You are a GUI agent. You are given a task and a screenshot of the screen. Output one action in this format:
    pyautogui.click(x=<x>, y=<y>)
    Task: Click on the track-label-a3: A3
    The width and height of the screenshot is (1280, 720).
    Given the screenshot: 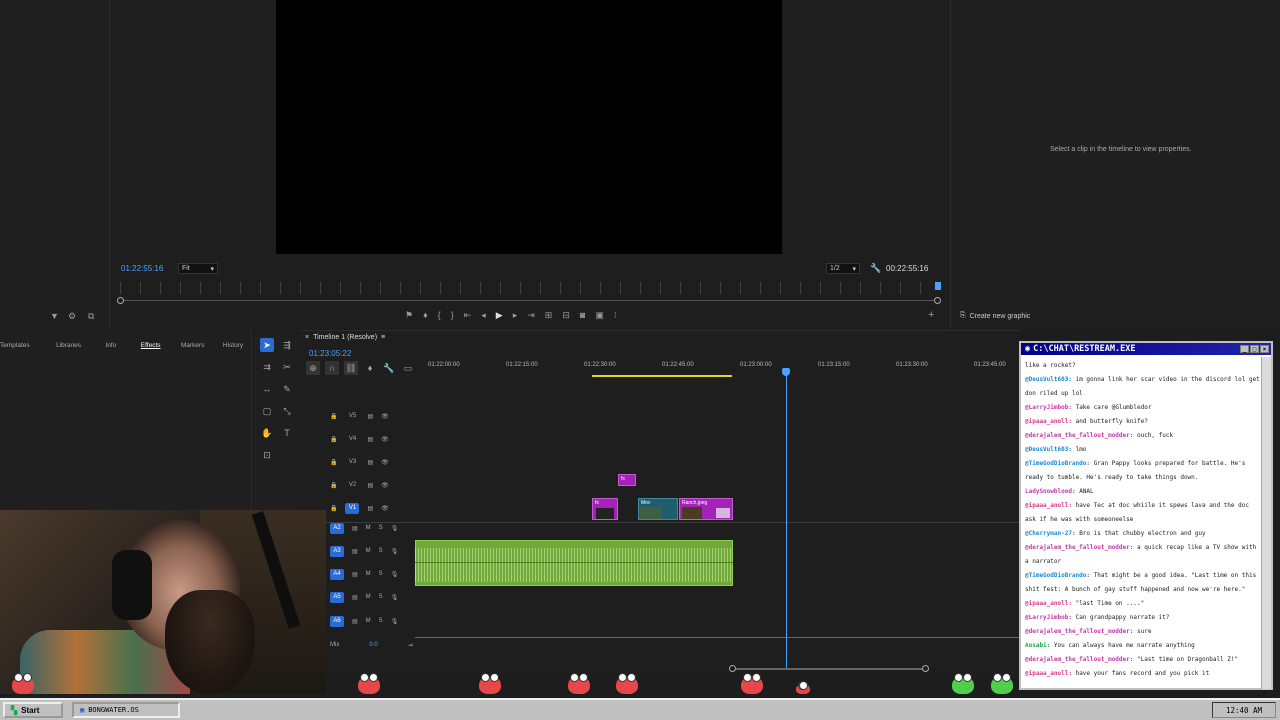 What is the action you would take?
    pyautogui.click(x=337, y=551)
    